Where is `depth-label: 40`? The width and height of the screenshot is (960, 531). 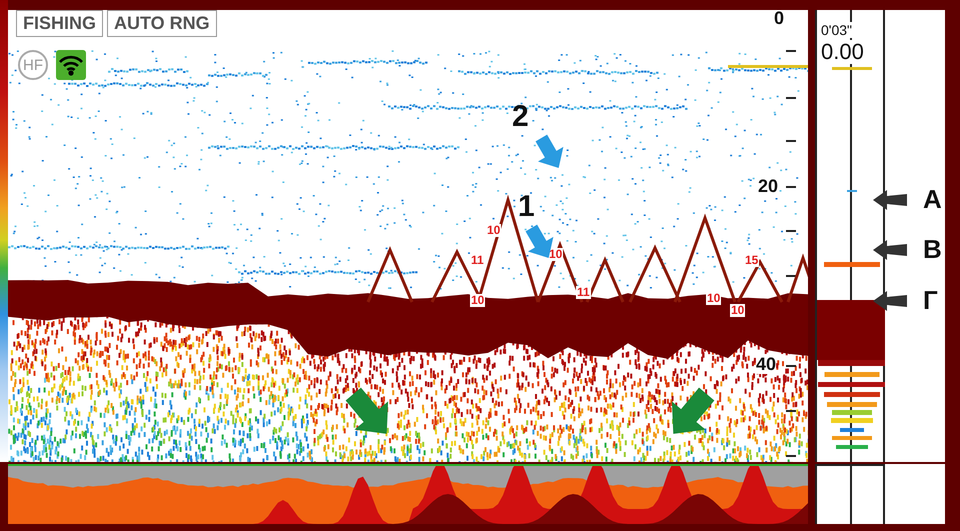 depth-label: 40 is located at coordinates (766, 364).